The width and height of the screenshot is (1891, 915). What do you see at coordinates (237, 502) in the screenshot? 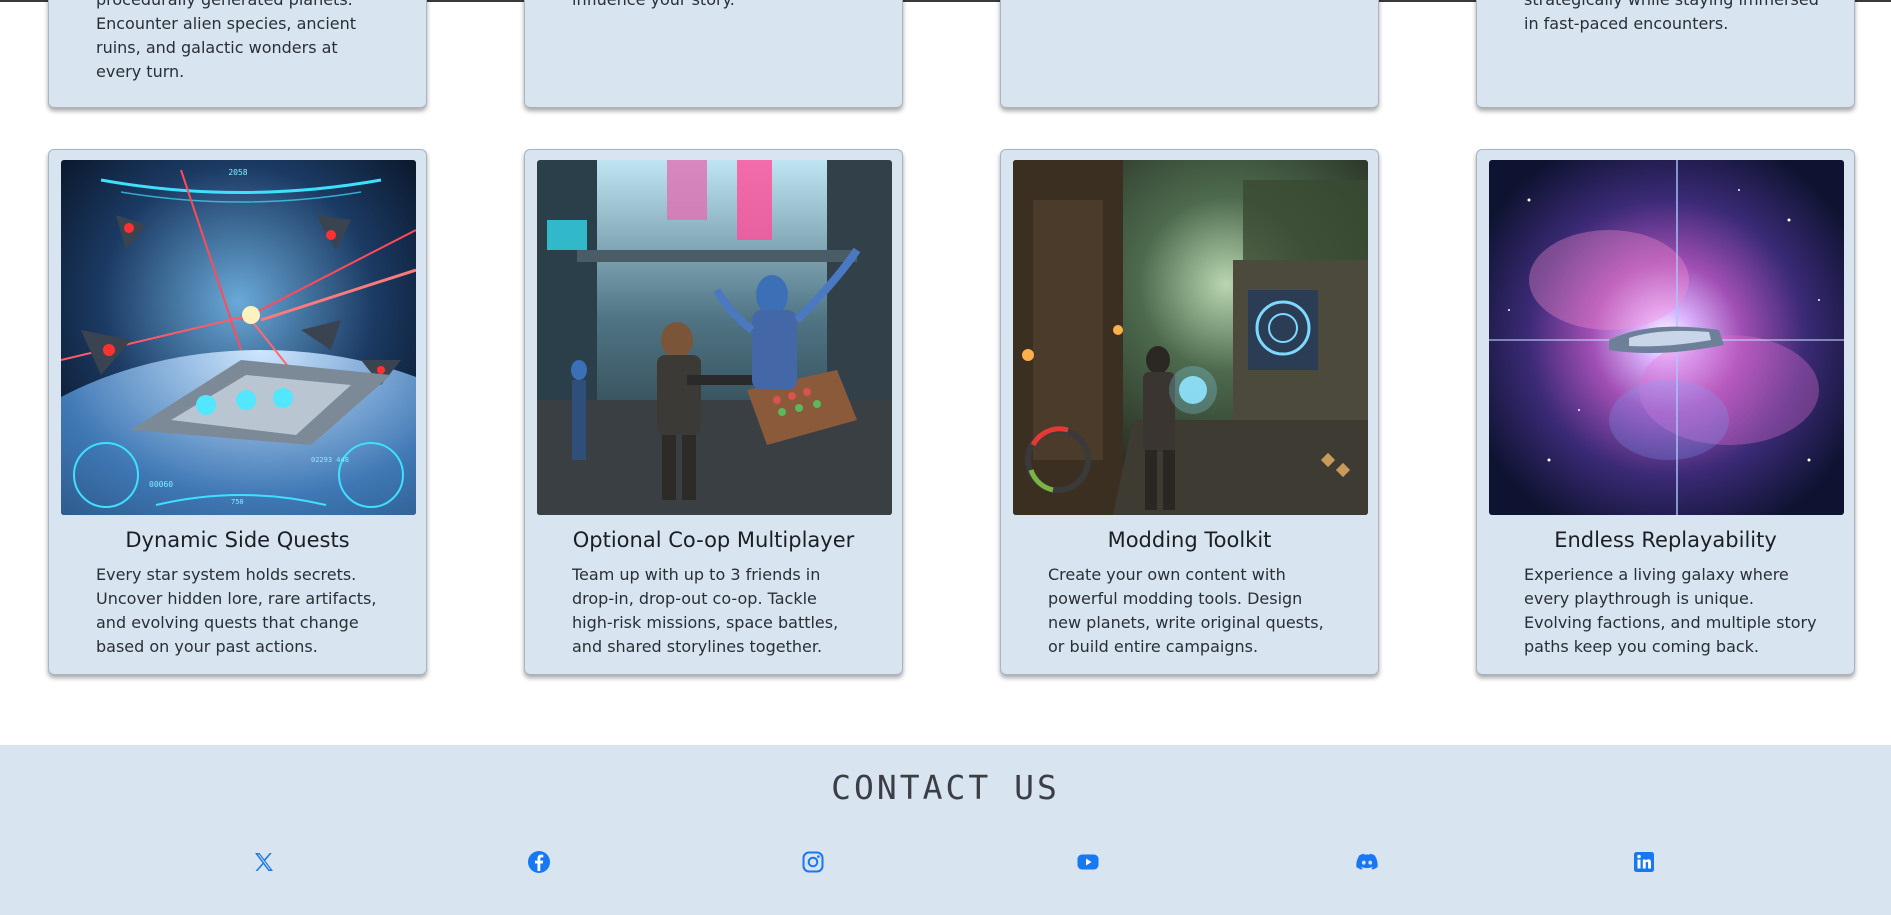
I see `hud-speed: 750` at bounding box center [237, 502].